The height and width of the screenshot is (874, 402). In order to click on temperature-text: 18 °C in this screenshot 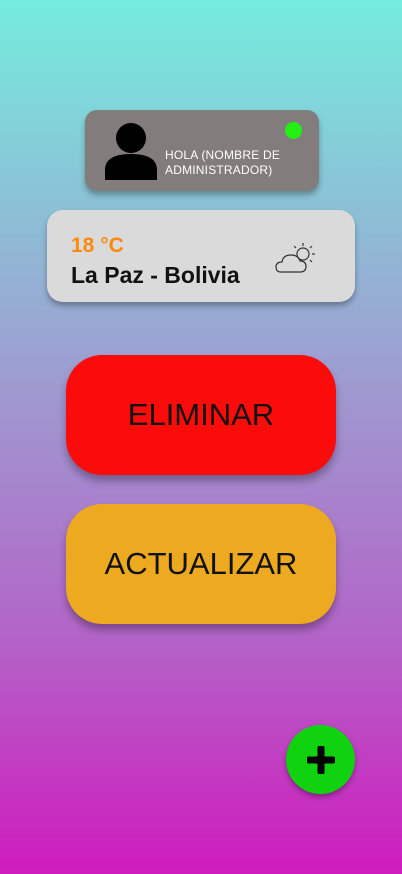, I will do `click(97, 245)`.